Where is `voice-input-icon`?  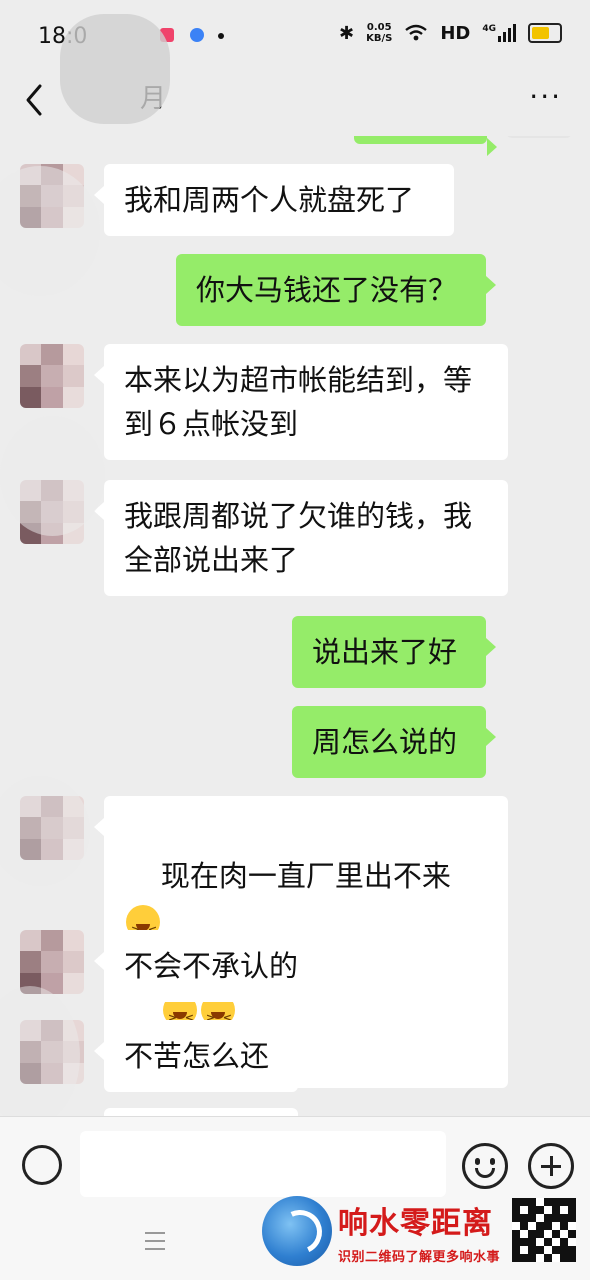
voice-input-icon is located at coordinates (42, 1165).